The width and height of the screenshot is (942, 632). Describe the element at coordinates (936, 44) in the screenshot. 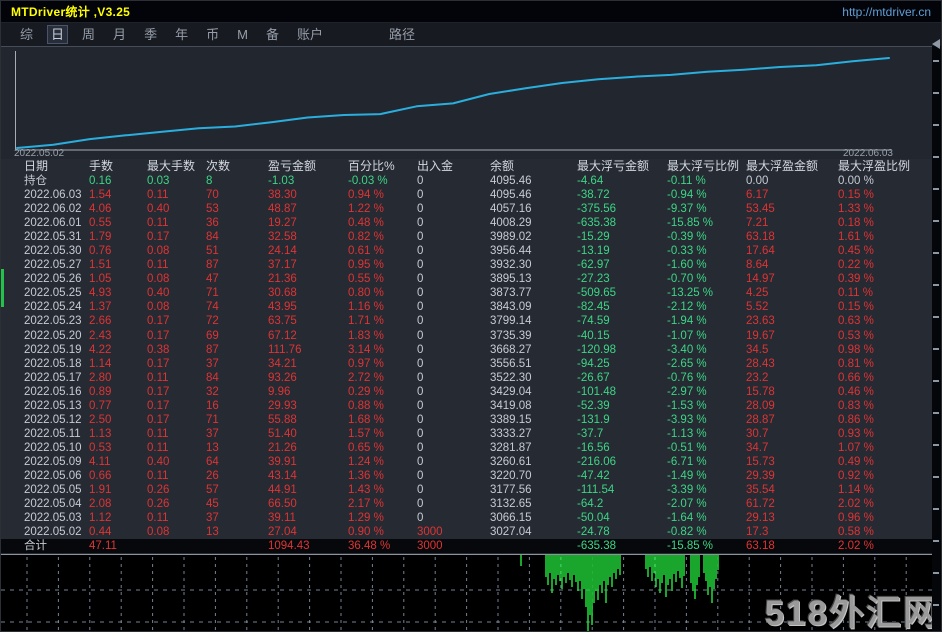

I see `scroll-arrow-icon` at that location.